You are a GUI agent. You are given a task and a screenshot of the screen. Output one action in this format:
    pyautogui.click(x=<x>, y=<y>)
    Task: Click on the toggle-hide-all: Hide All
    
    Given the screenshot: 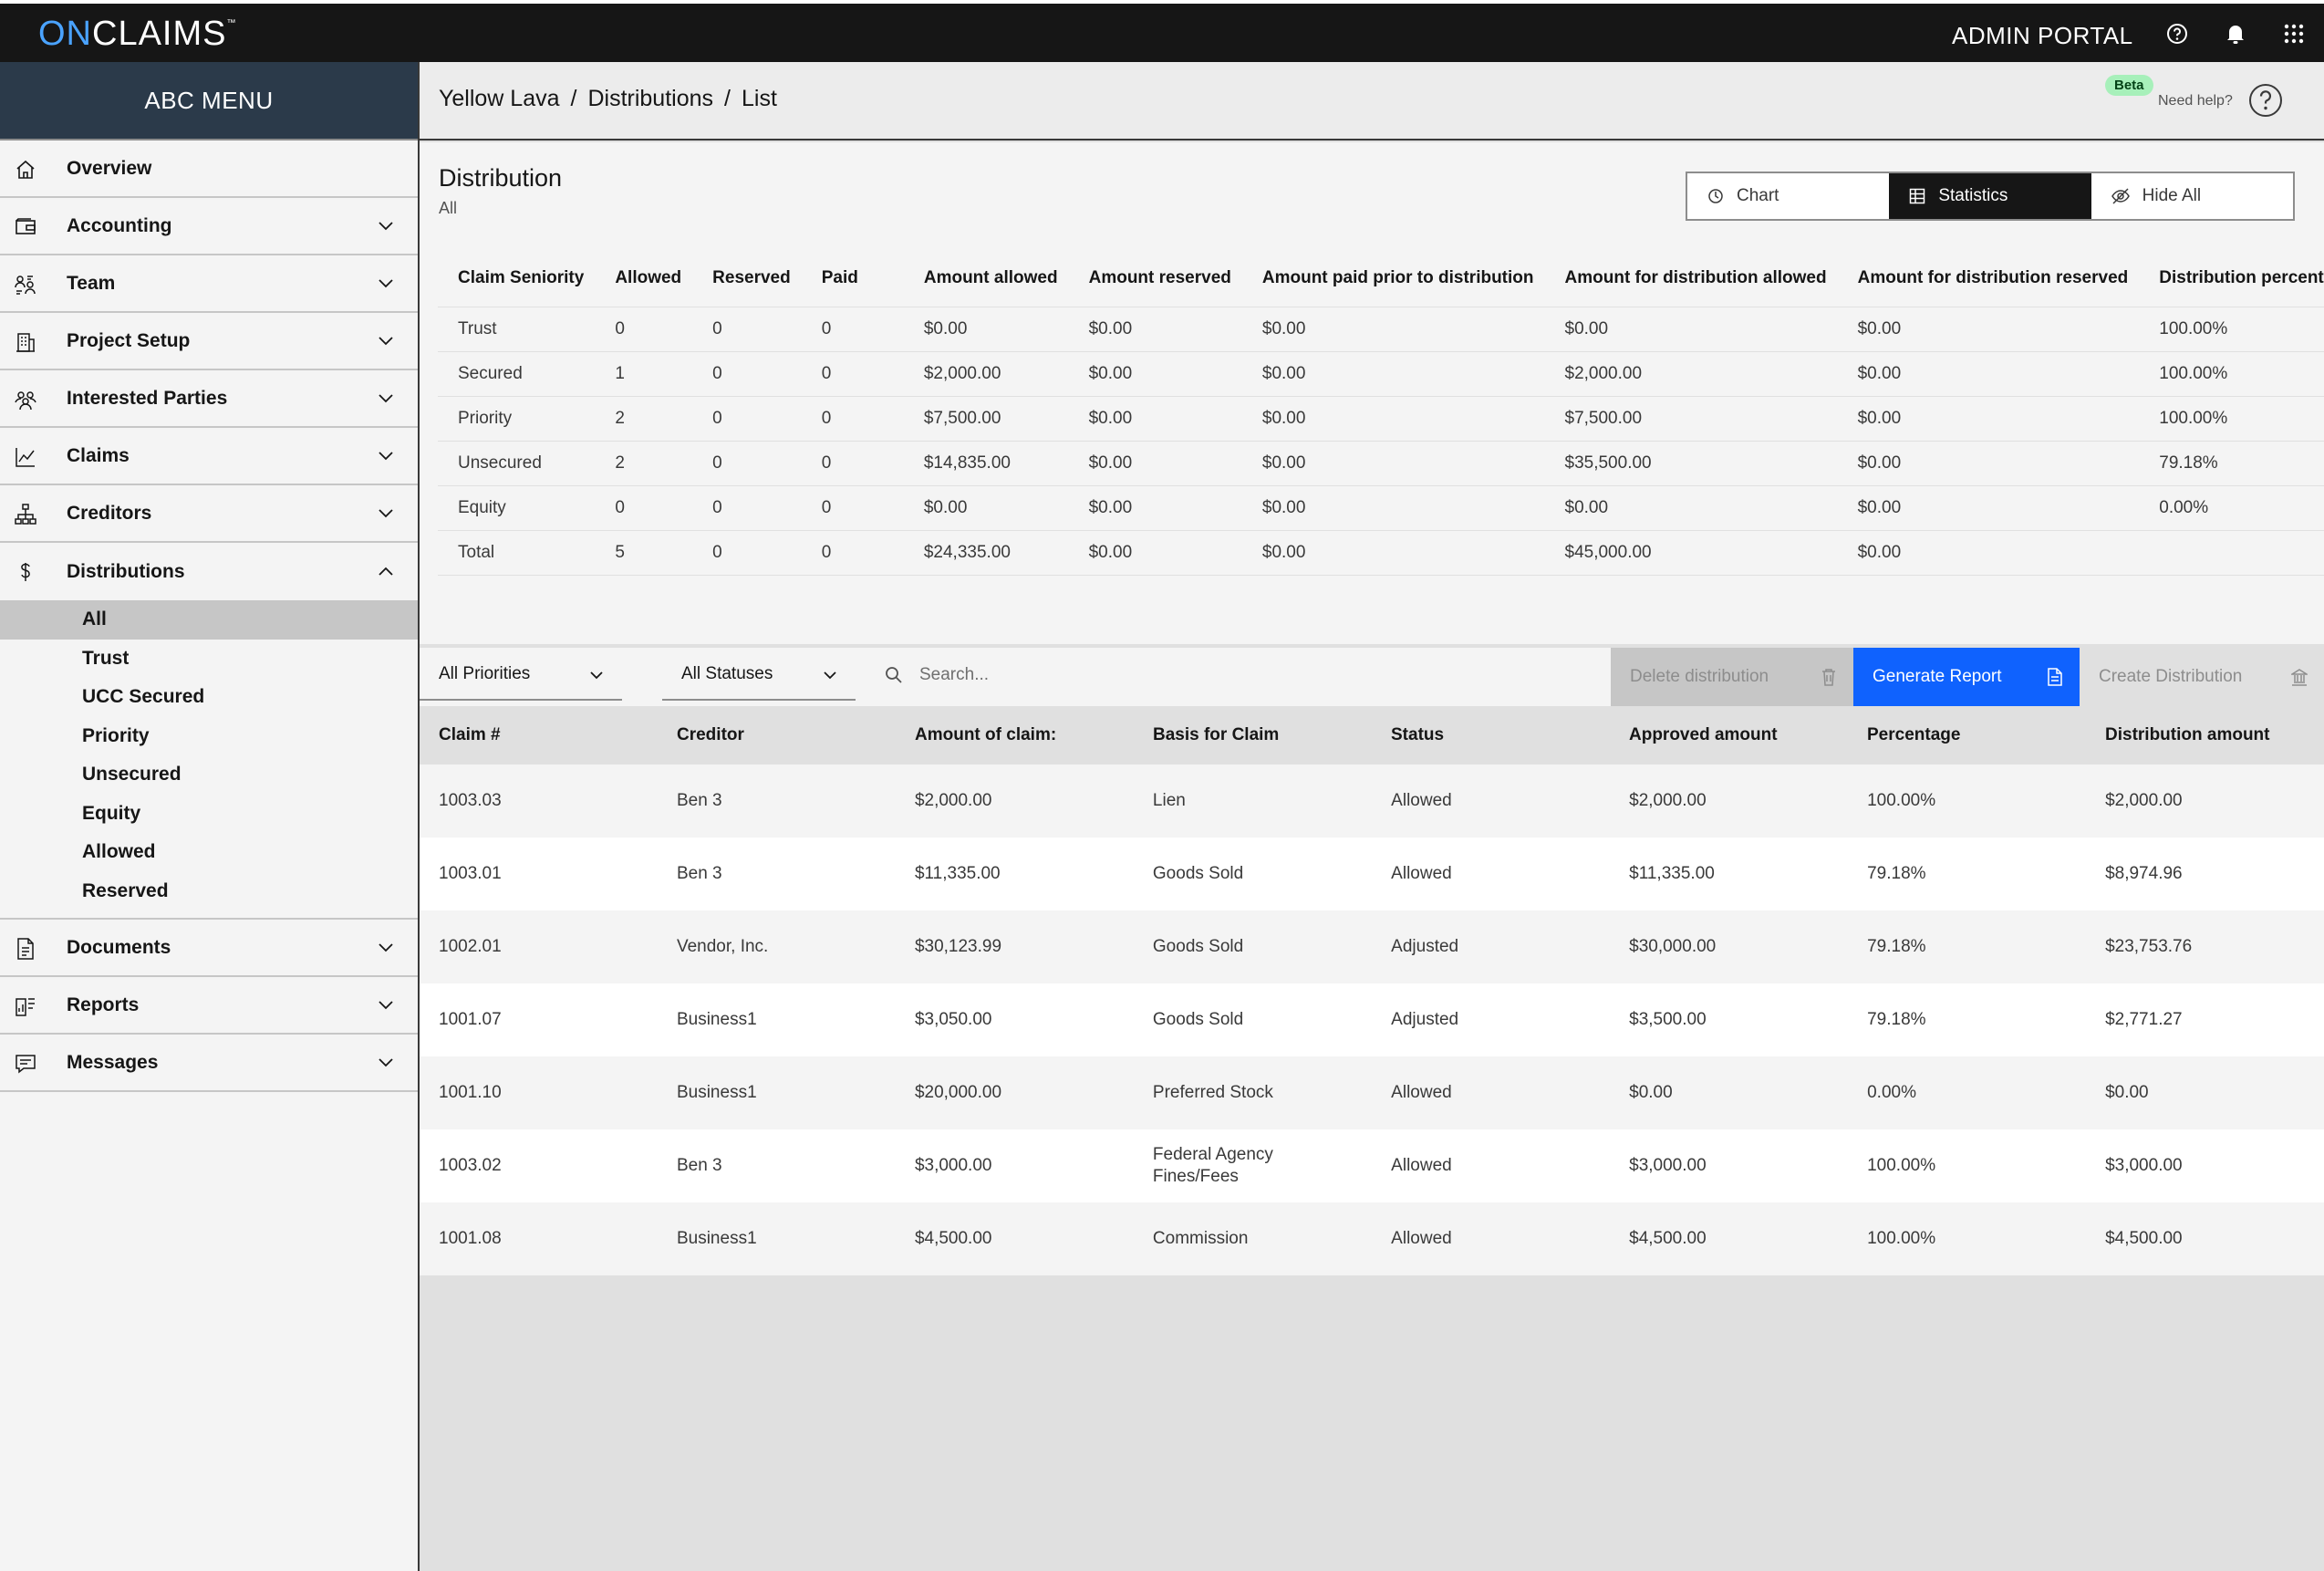 What is the action you would take?
    pyautogui.click(x=2192, y=196)
    